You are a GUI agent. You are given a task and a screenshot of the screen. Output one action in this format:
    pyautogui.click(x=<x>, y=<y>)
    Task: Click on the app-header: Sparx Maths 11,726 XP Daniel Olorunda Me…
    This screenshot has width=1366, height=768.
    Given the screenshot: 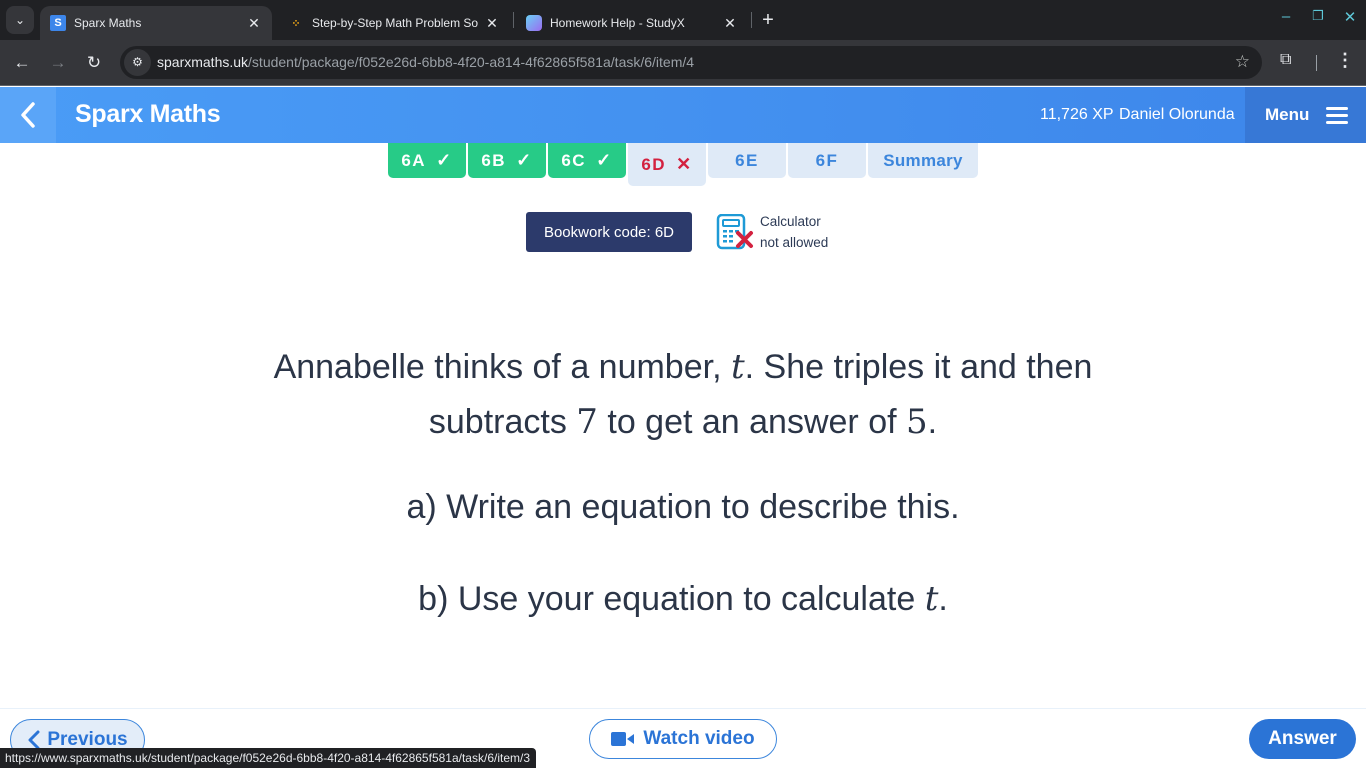 What is the action you would take?
    pyautogui.click(x=683, y=115)
    